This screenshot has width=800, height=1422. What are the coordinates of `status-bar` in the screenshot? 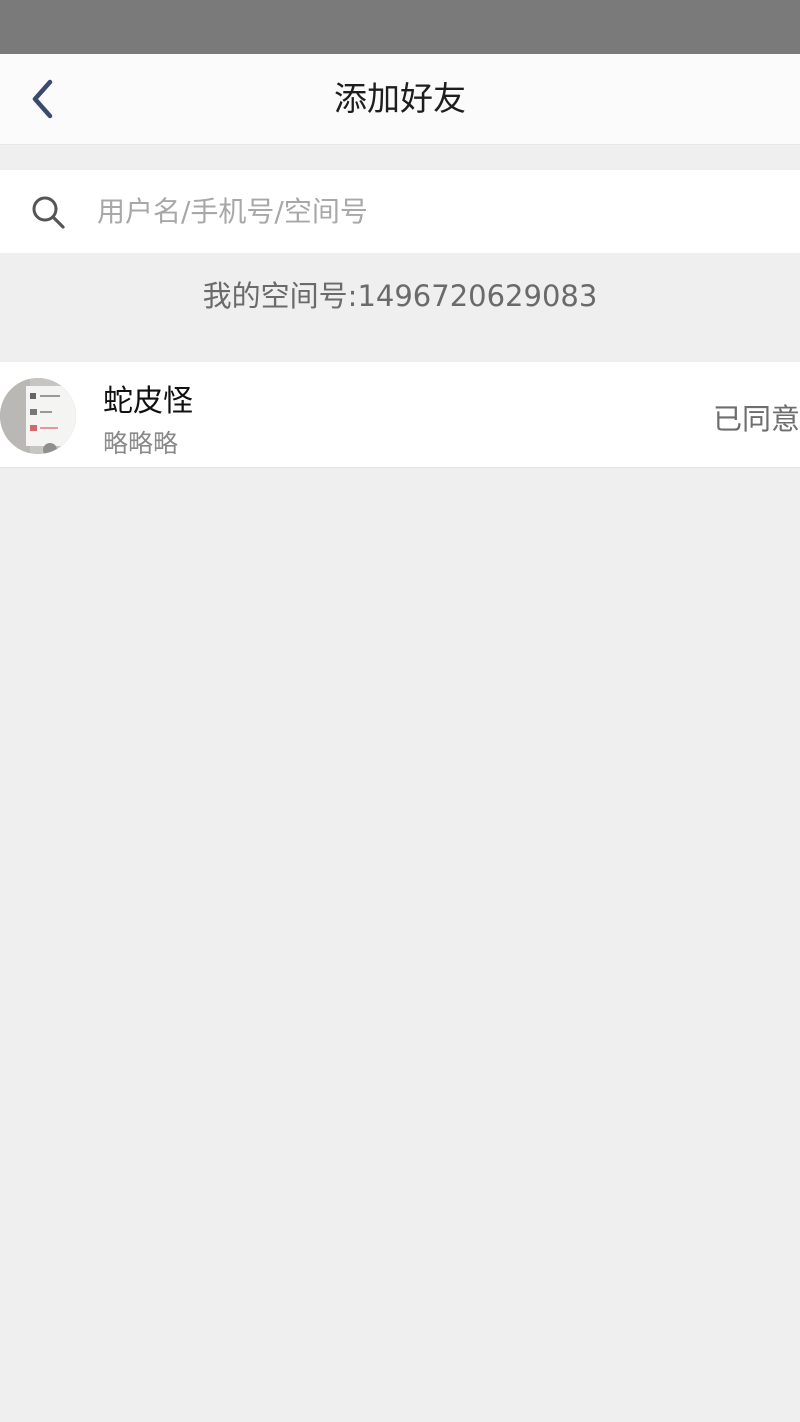 It's located at (400, 27).